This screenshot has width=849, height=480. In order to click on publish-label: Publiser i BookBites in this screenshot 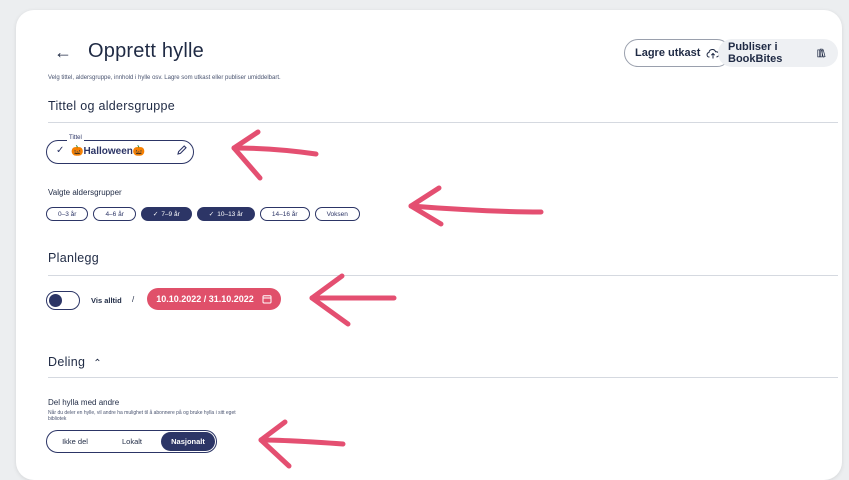, I will do `click(755, 53)`.